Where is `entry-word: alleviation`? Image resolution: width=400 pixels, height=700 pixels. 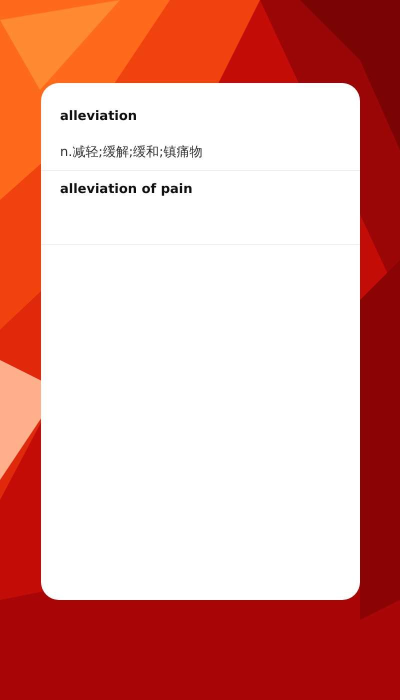 entry-word: alleviation is located at coordinates (99, 116).